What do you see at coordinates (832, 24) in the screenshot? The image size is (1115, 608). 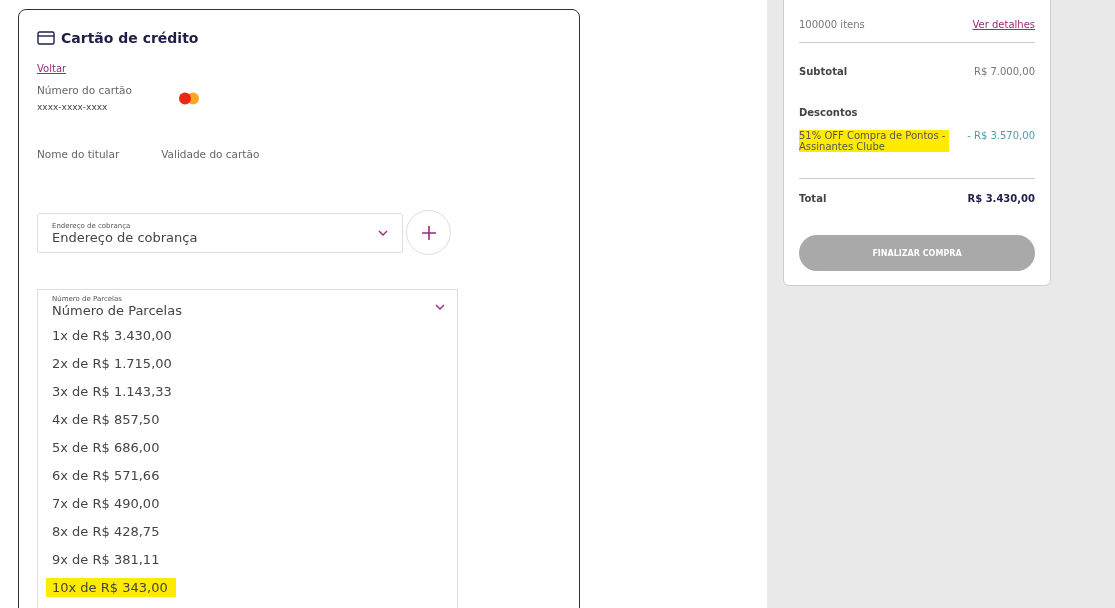 I see `items-count: 100000 itens` at bounding box center [832, 24].